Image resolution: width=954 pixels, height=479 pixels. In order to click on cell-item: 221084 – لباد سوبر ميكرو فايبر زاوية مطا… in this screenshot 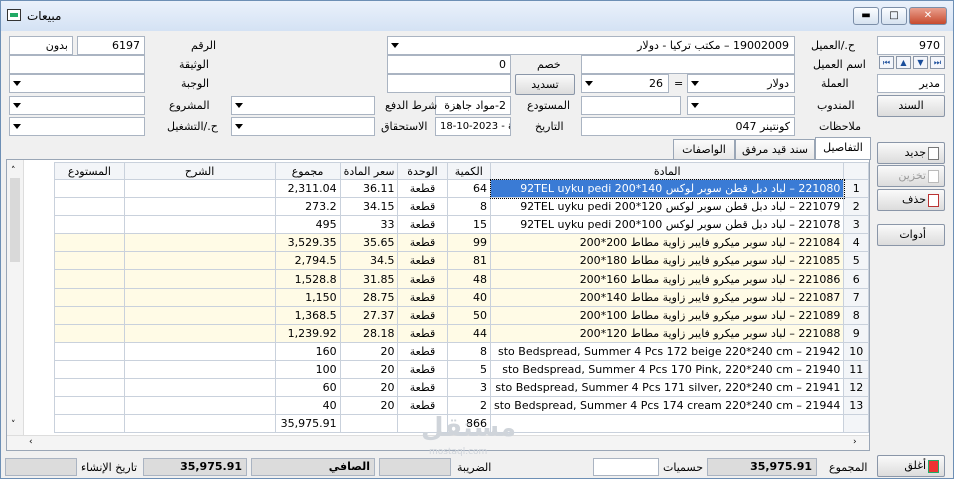, I will do `click(667, 243)`.